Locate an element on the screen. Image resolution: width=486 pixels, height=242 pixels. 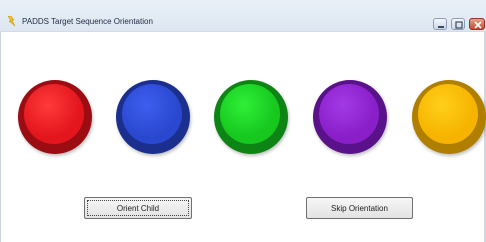
close-icon is located at coordinates (478, 25).